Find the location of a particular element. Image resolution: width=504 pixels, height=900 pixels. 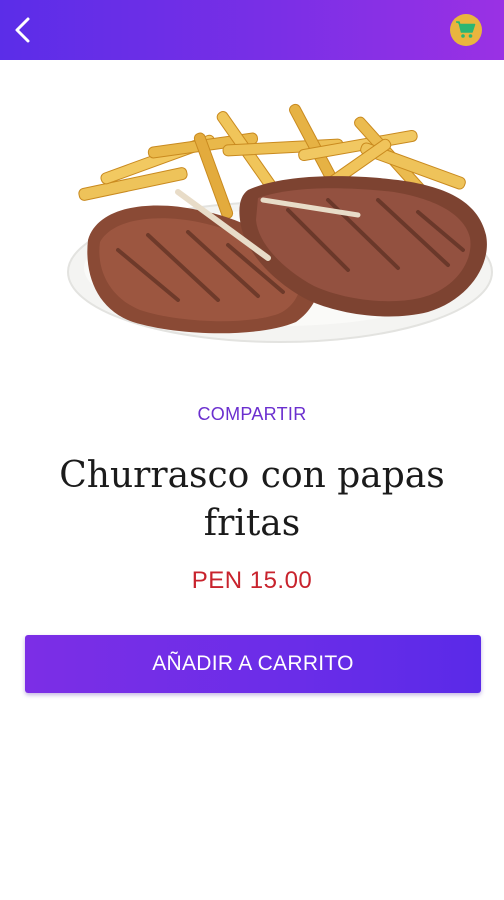

add-to-cart-label: AÑADIR A CARRITO is located at coordinates (253, 663).